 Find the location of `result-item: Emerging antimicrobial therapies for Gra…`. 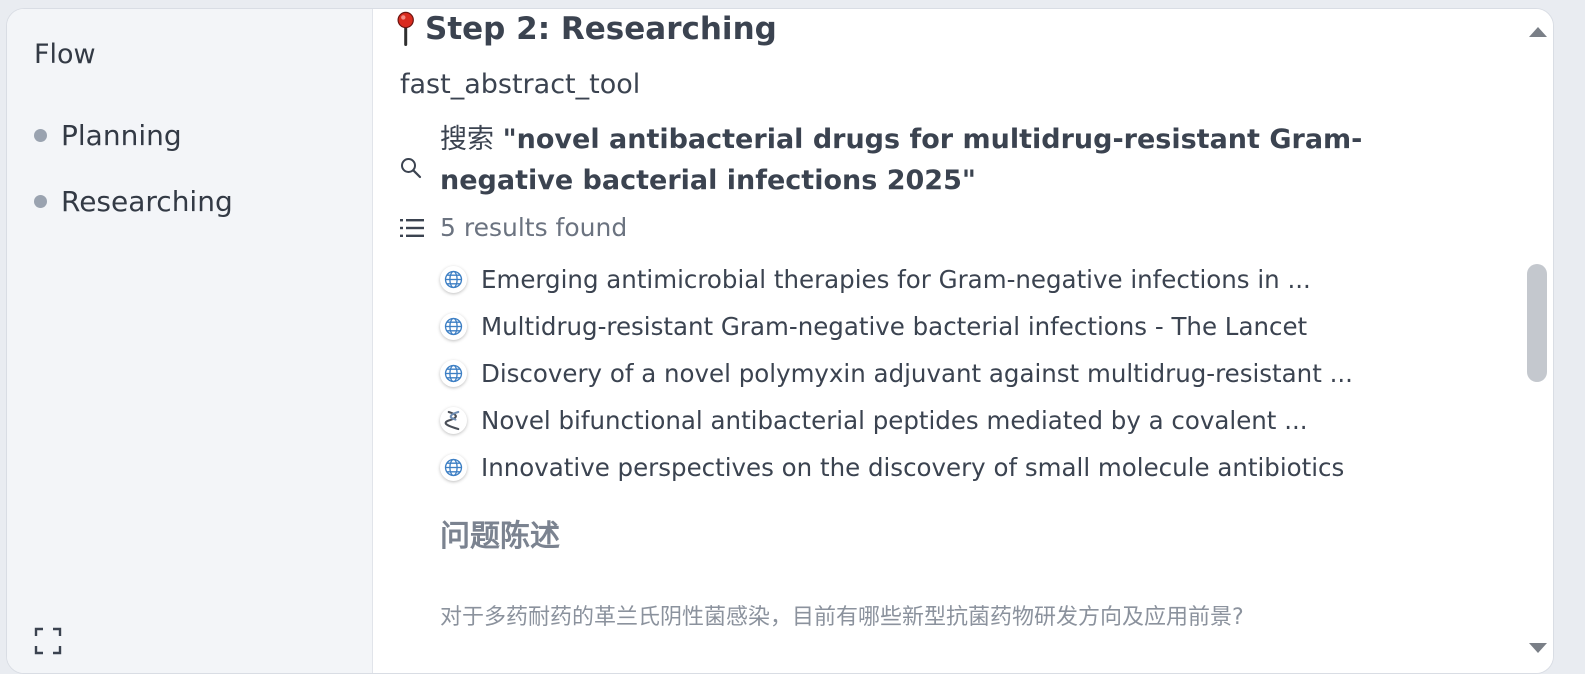

result-item: Emerging antimicrobial therapies for Gra… is located at coordinates (896, 279).